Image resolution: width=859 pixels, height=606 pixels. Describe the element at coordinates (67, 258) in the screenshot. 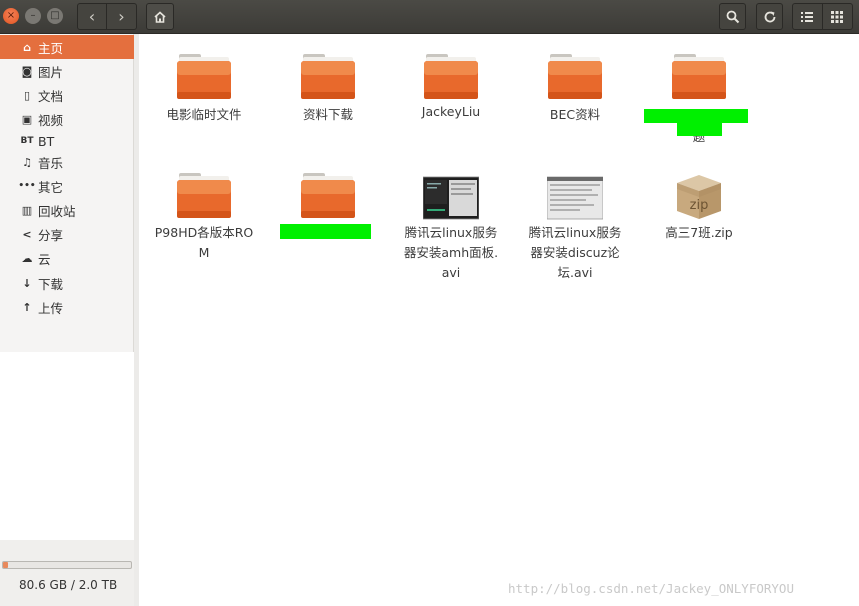

I see `sidebar-item-cloud: ☁ 云` at that location.